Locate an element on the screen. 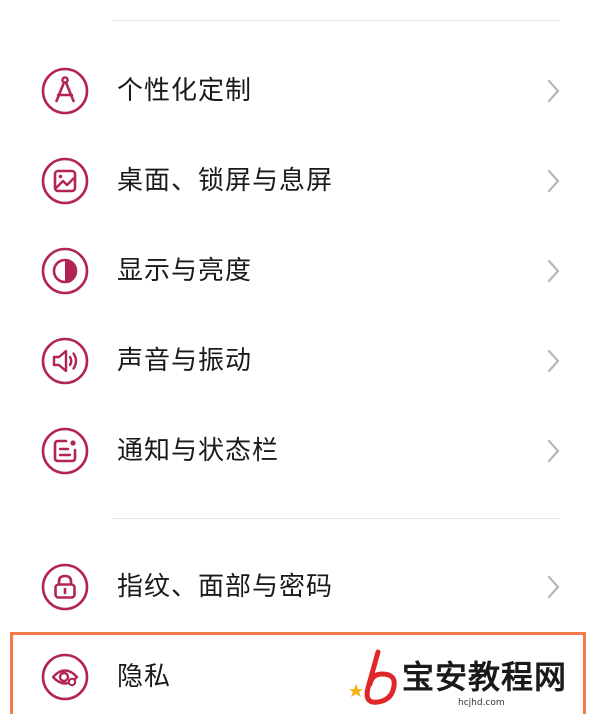  watermark-d-logo-icon is located at coordinates (373, 677).